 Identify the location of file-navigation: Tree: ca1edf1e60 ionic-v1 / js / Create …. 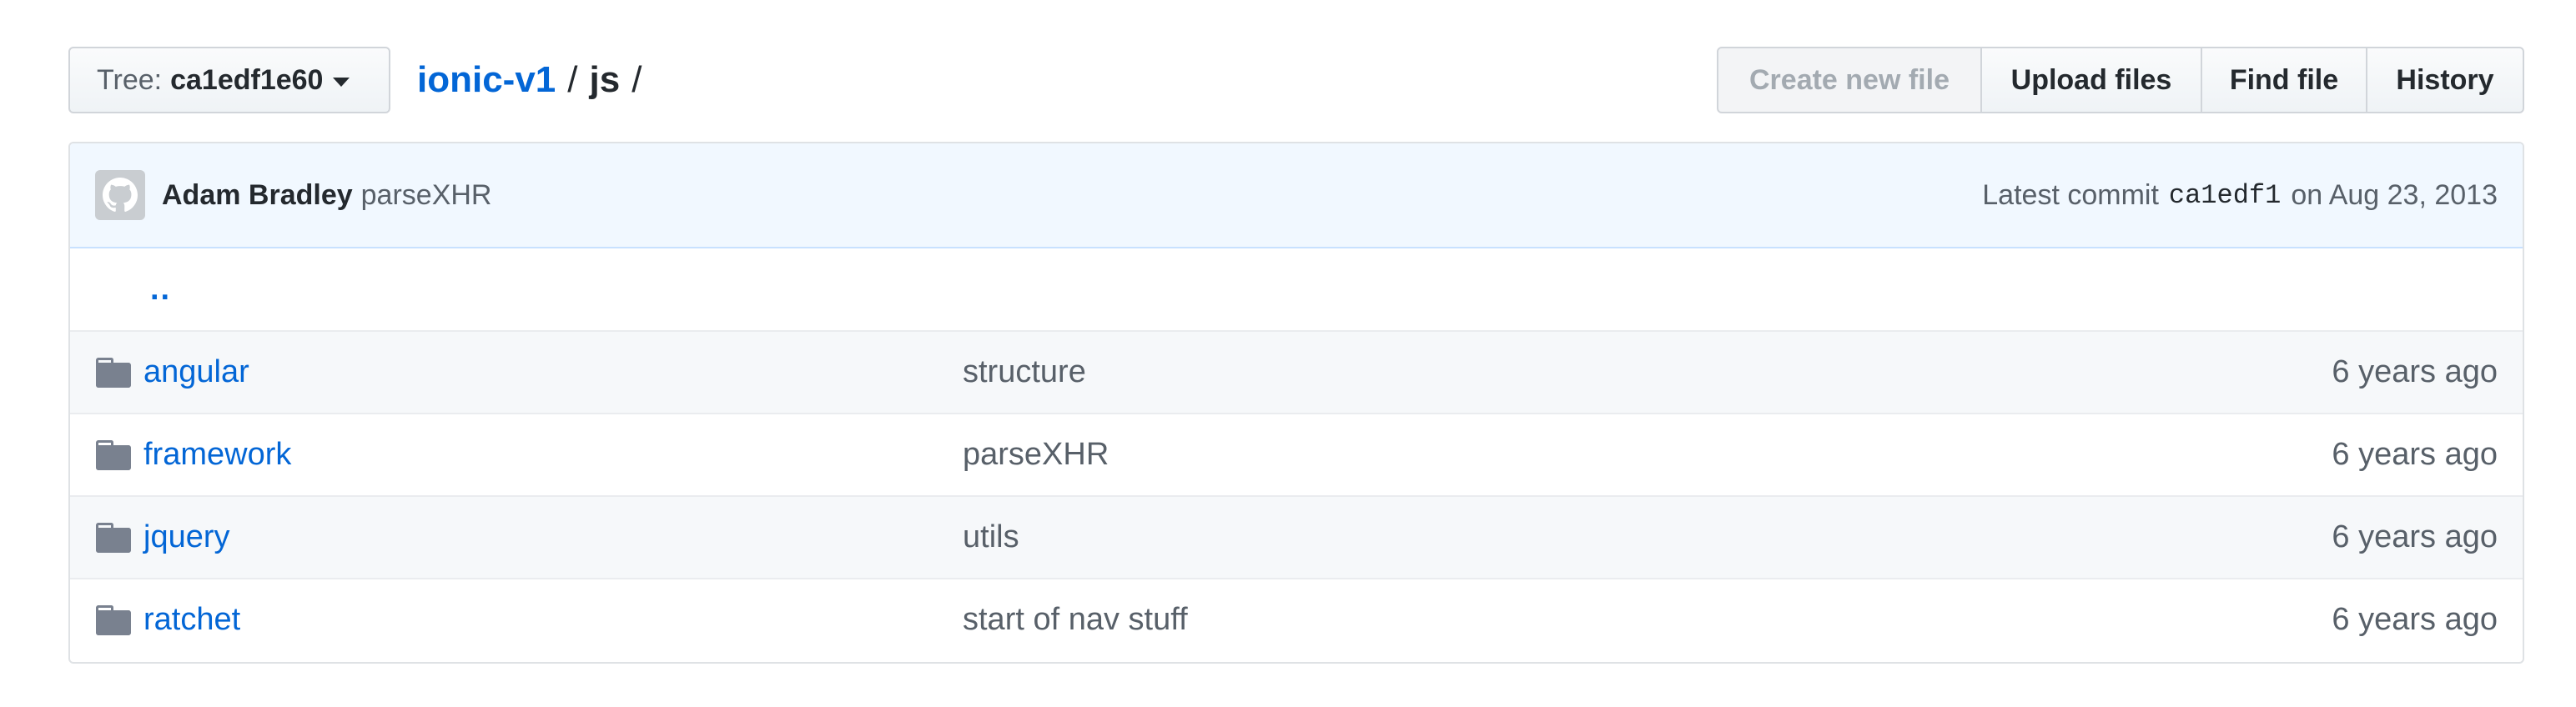
(1296, 82).